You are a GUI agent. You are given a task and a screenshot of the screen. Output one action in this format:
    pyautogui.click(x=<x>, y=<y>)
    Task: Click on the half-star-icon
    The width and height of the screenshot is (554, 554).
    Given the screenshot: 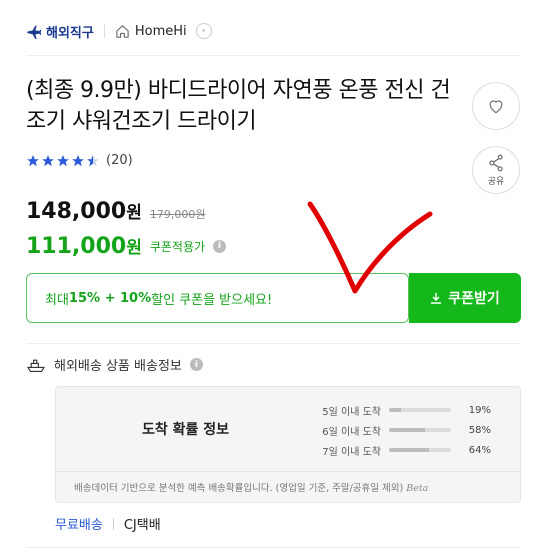 What is the action you would take?
    pyautogui.click(x=93, y=160)
    